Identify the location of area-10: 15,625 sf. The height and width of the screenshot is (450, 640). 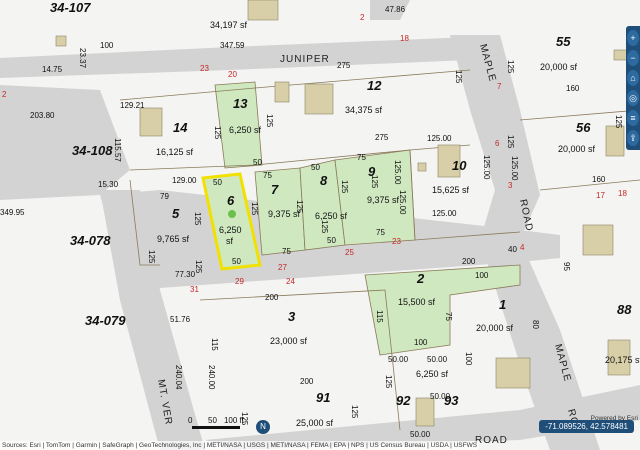
(451, 190).